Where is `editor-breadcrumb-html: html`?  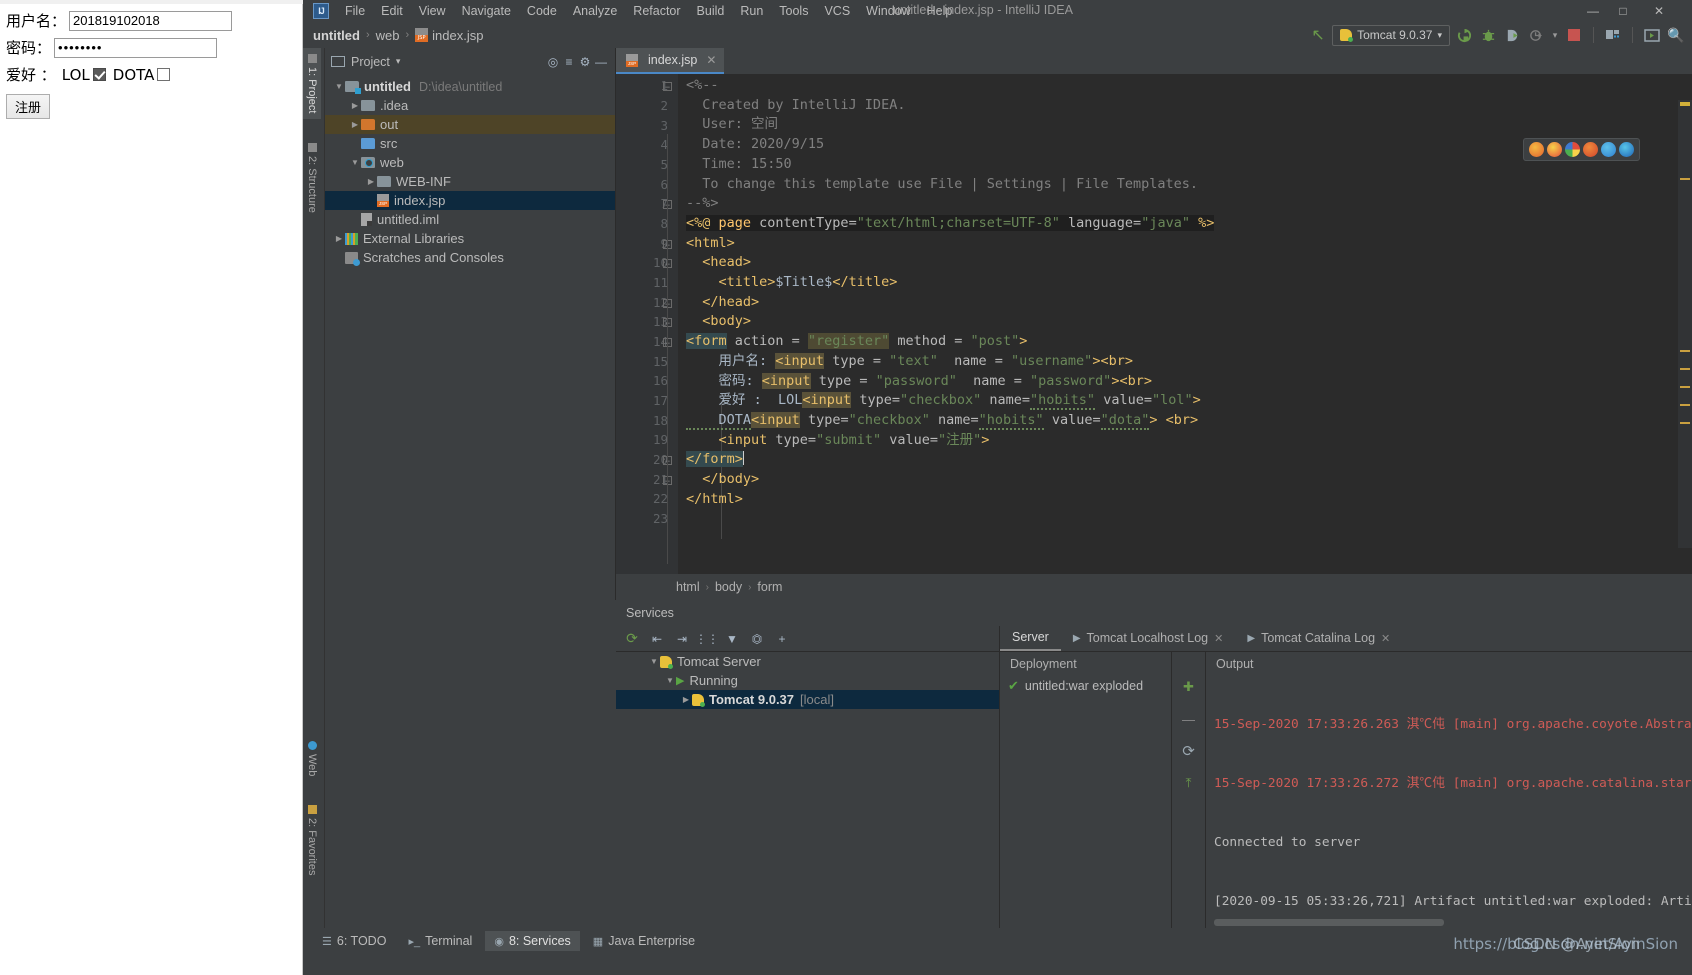 editor-breadcrumb-html: html is located at coordinates (688, 587).